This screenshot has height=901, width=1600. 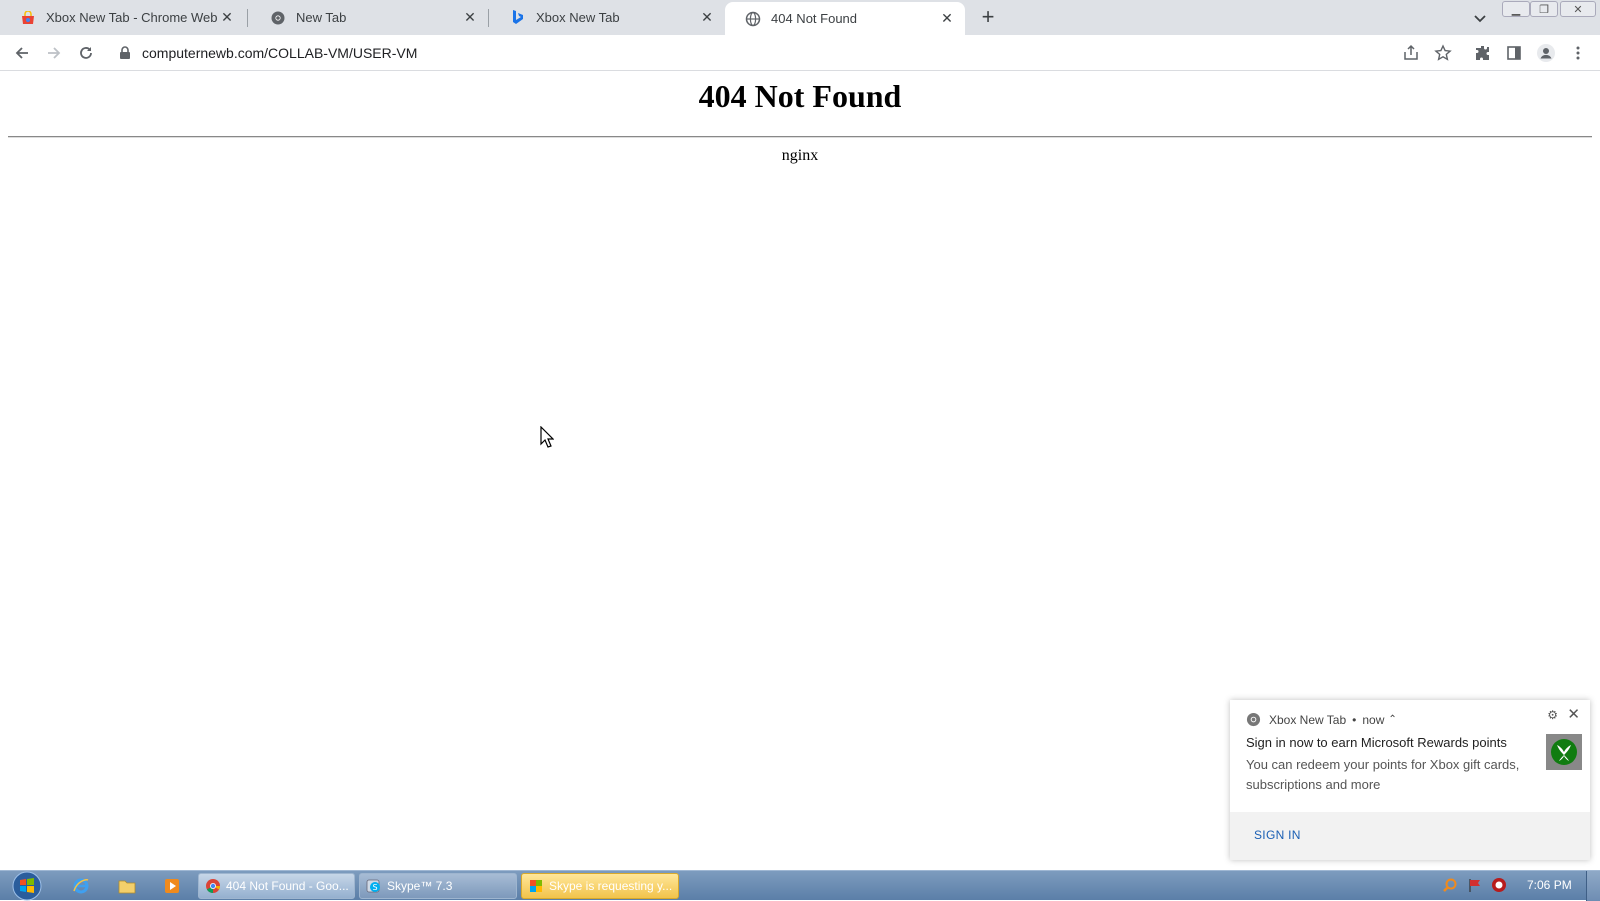 I want to click on file-explorer-icon, so click(x=127, y=886).